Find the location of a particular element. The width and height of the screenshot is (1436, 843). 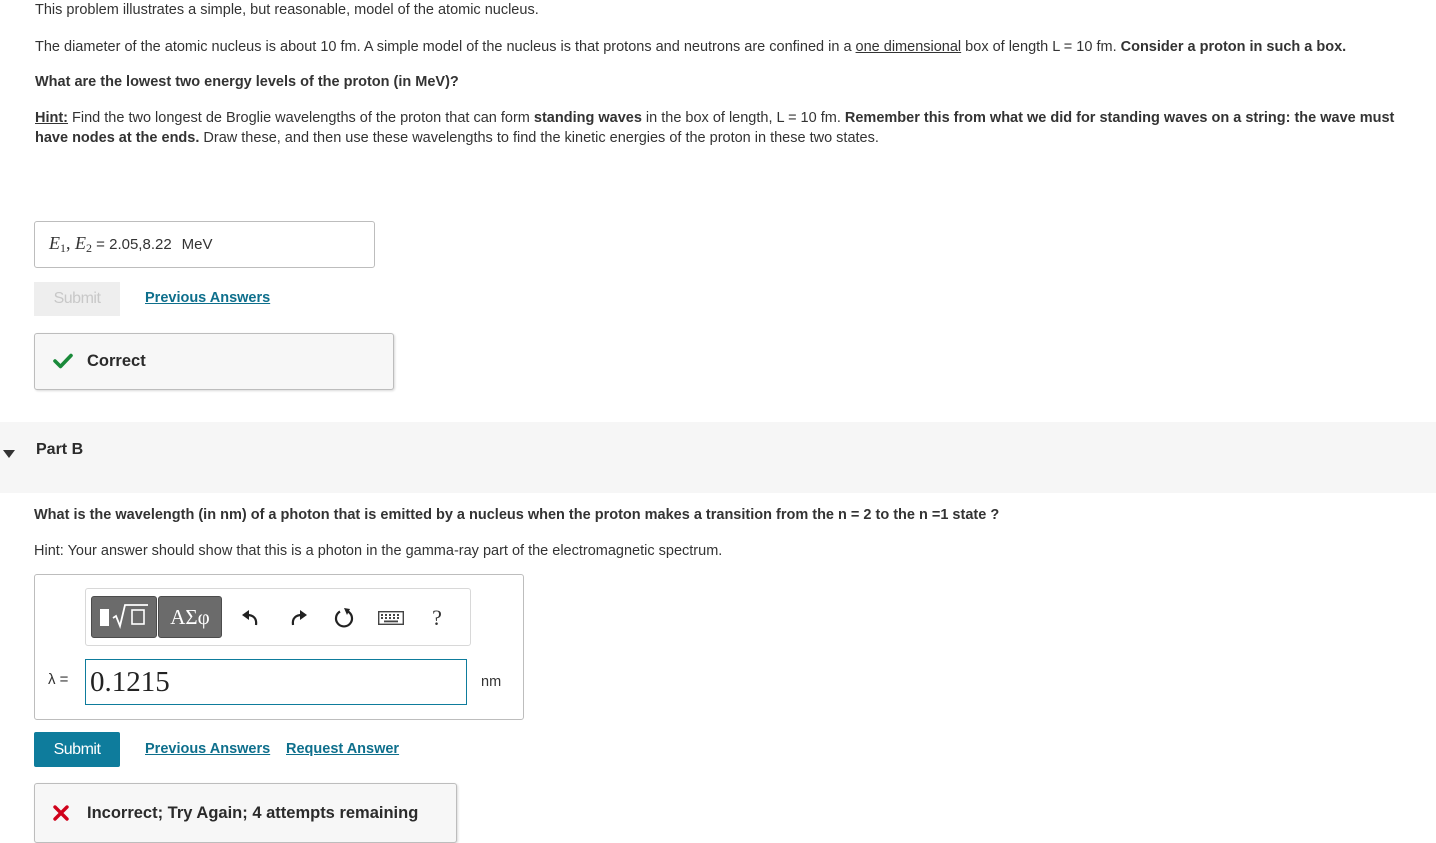

part-a-submit-button: Submit is located at coordinates (77, 299).